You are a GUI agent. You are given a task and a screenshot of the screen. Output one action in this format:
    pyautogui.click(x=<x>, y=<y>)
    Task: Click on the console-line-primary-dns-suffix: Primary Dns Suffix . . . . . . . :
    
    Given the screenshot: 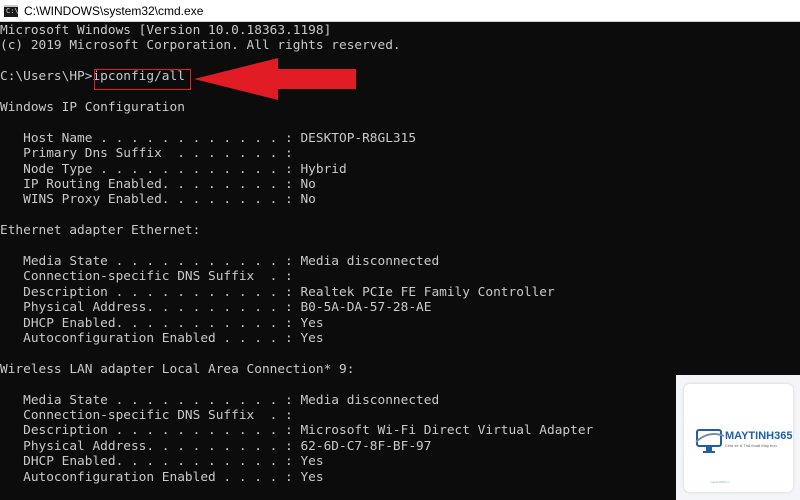 What is the action you would take?
    pyautogui.click(x=146, y=154)
    